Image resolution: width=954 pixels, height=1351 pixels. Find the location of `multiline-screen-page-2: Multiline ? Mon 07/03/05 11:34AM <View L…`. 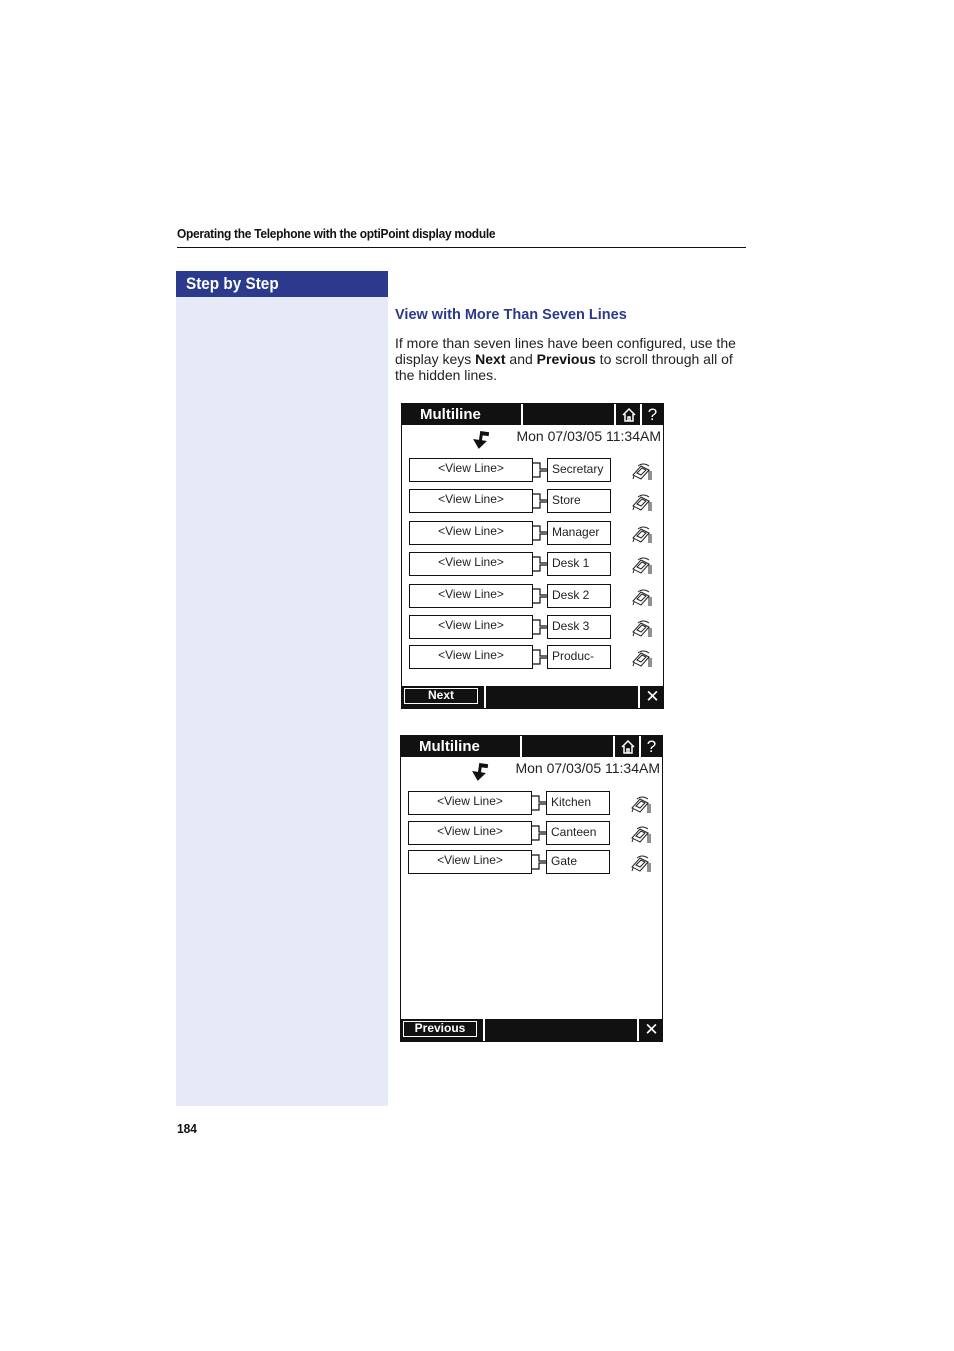

multiline-screen-page-2: Multiline ? Mon 07/03/05 11:34AM <View L… is located at coordinates (531, 888).